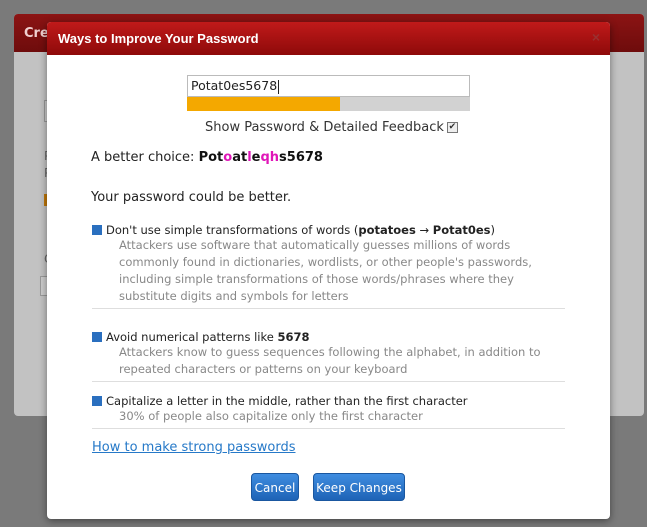 The image size is (647, 527). What do you see at coordinates (328, 86) in the screenshot?
I see `password-input: Potat0es5678` at bounding box center [328, 86].